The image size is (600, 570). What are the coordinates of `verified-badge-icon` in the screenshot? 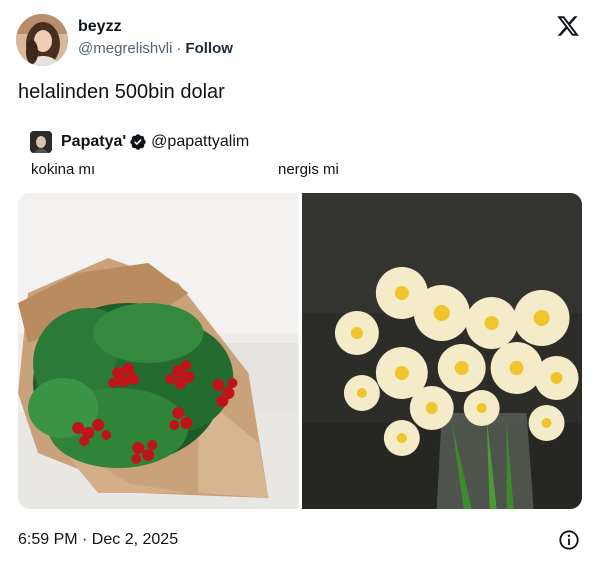 It's located at (138, 142).